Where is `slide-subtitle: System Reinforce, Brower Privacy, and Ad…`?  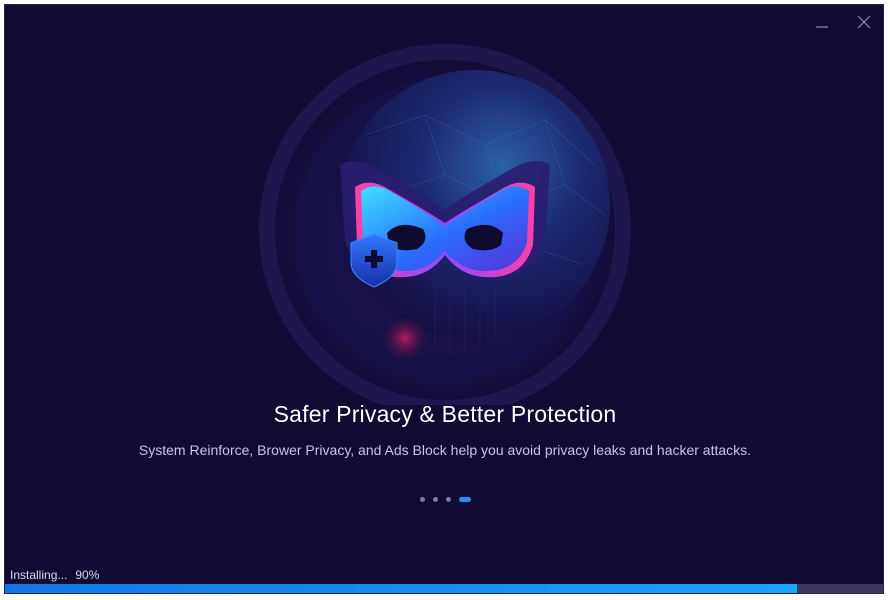
slide-subtitle: System Reinforce, Brower Privacy, and Ad… is located at coordinates (445, 450).